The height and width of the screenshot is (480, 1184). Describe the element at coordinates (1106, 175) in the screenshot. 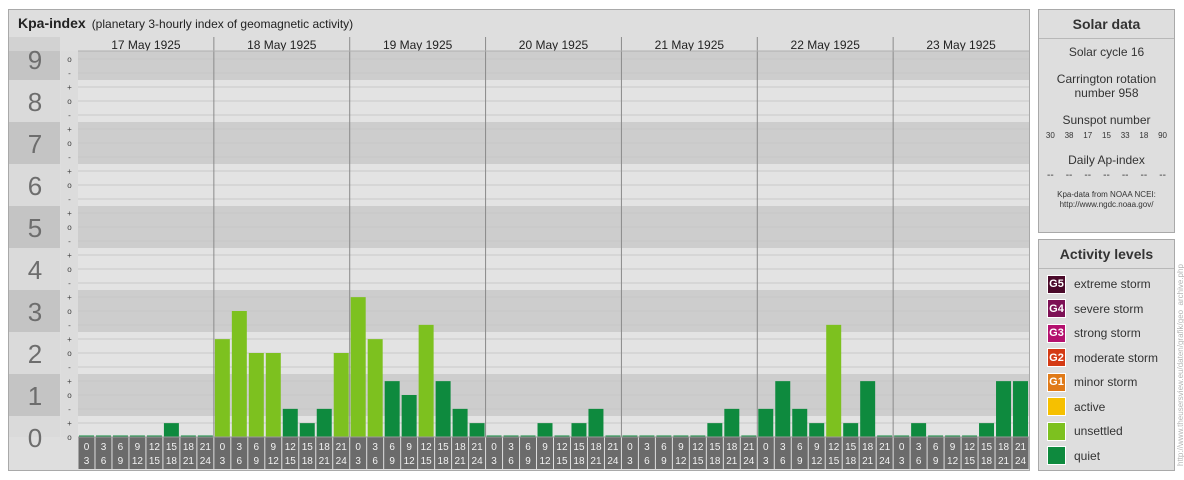

I see `ap-index-values: -- -- -- -- -- -- --` at that location.